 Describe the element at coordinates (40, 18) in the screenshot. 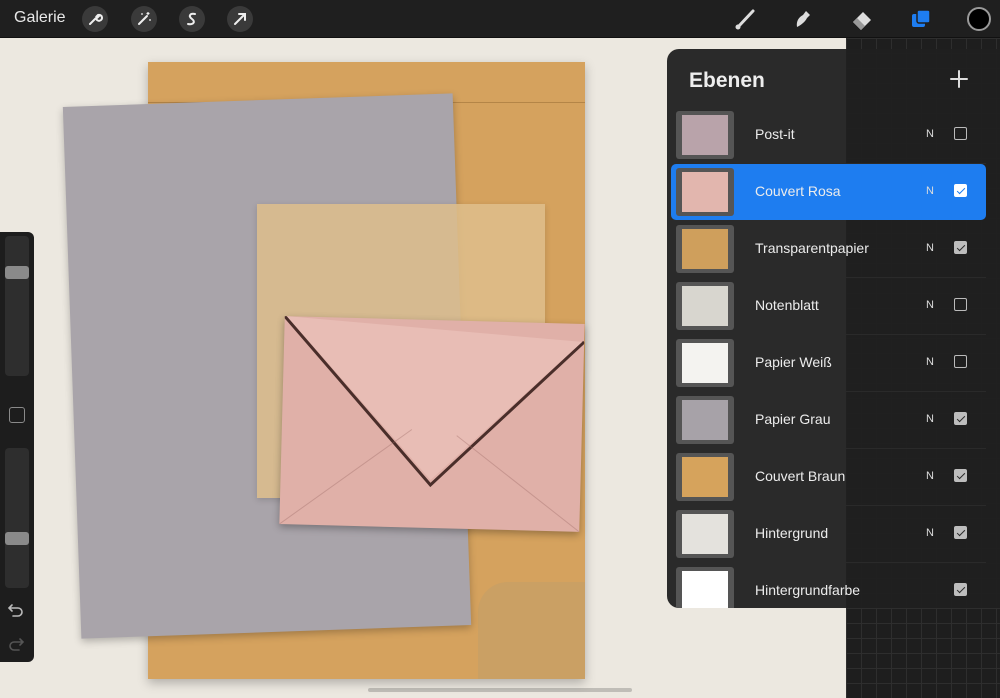

I see `gallery-button: Galerie` at that location.